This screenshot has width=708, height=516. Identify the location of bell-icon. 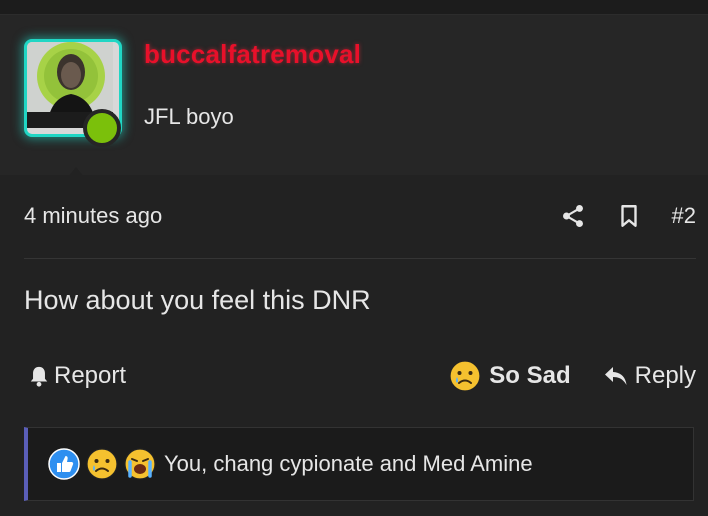
(39, 376).